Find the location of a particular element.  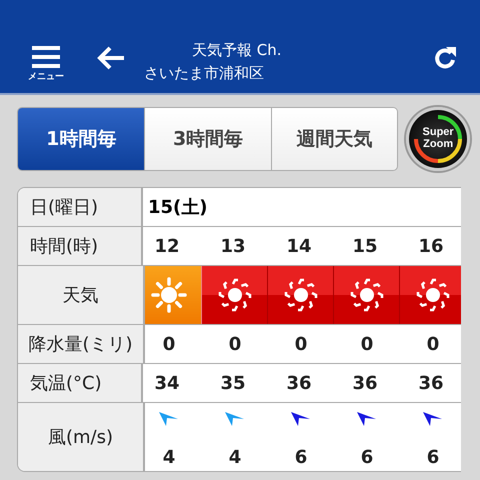

interval-tab: 3時間毎 is located at coordinates (207, 139).